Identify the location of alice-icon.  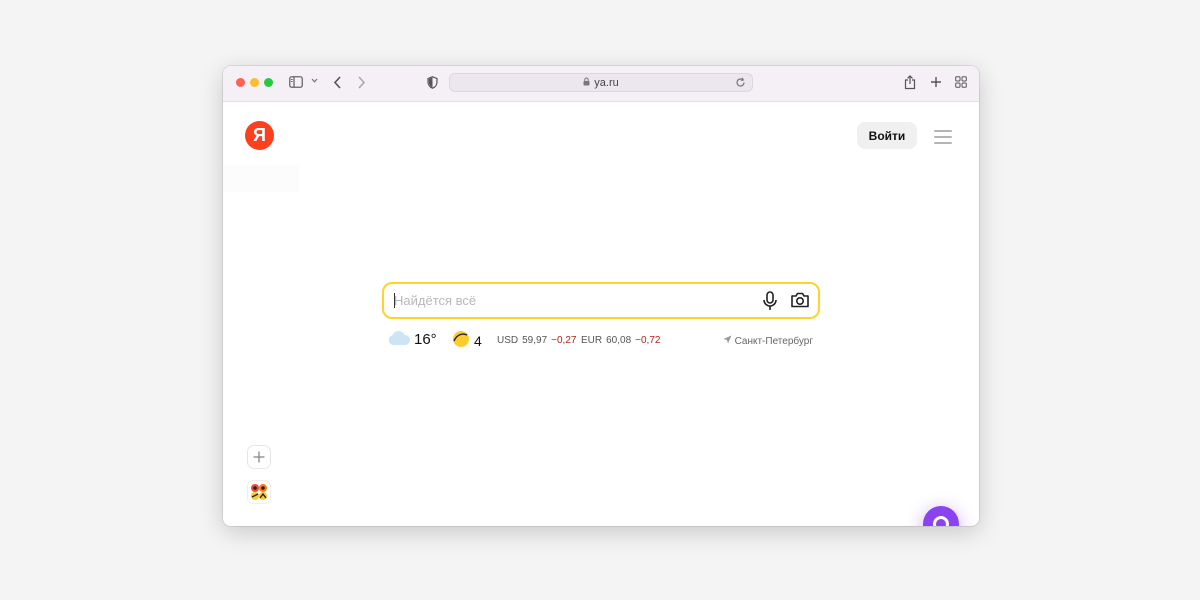
(941, 521).